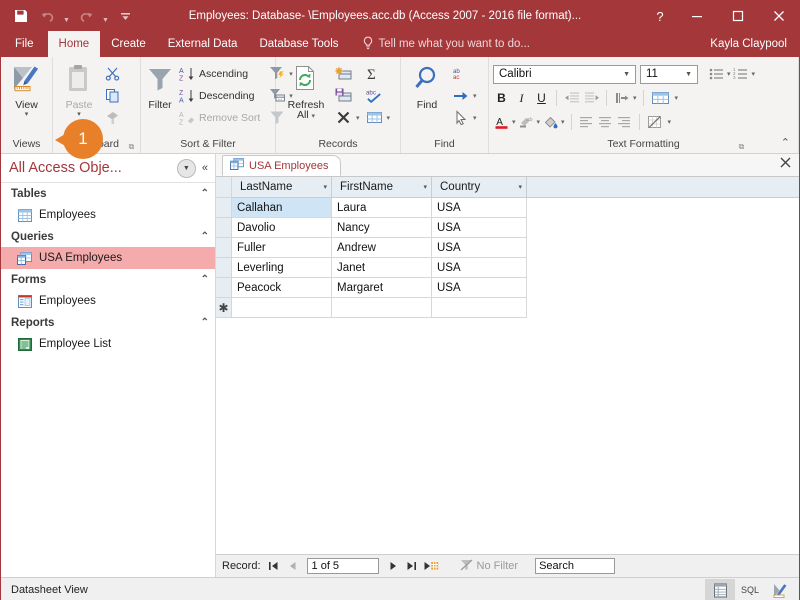  What do you see at coordinates (475, 118) in the screenshot?
I see `select-dropdown-icon: ▾` at bounding box center [475, 118].